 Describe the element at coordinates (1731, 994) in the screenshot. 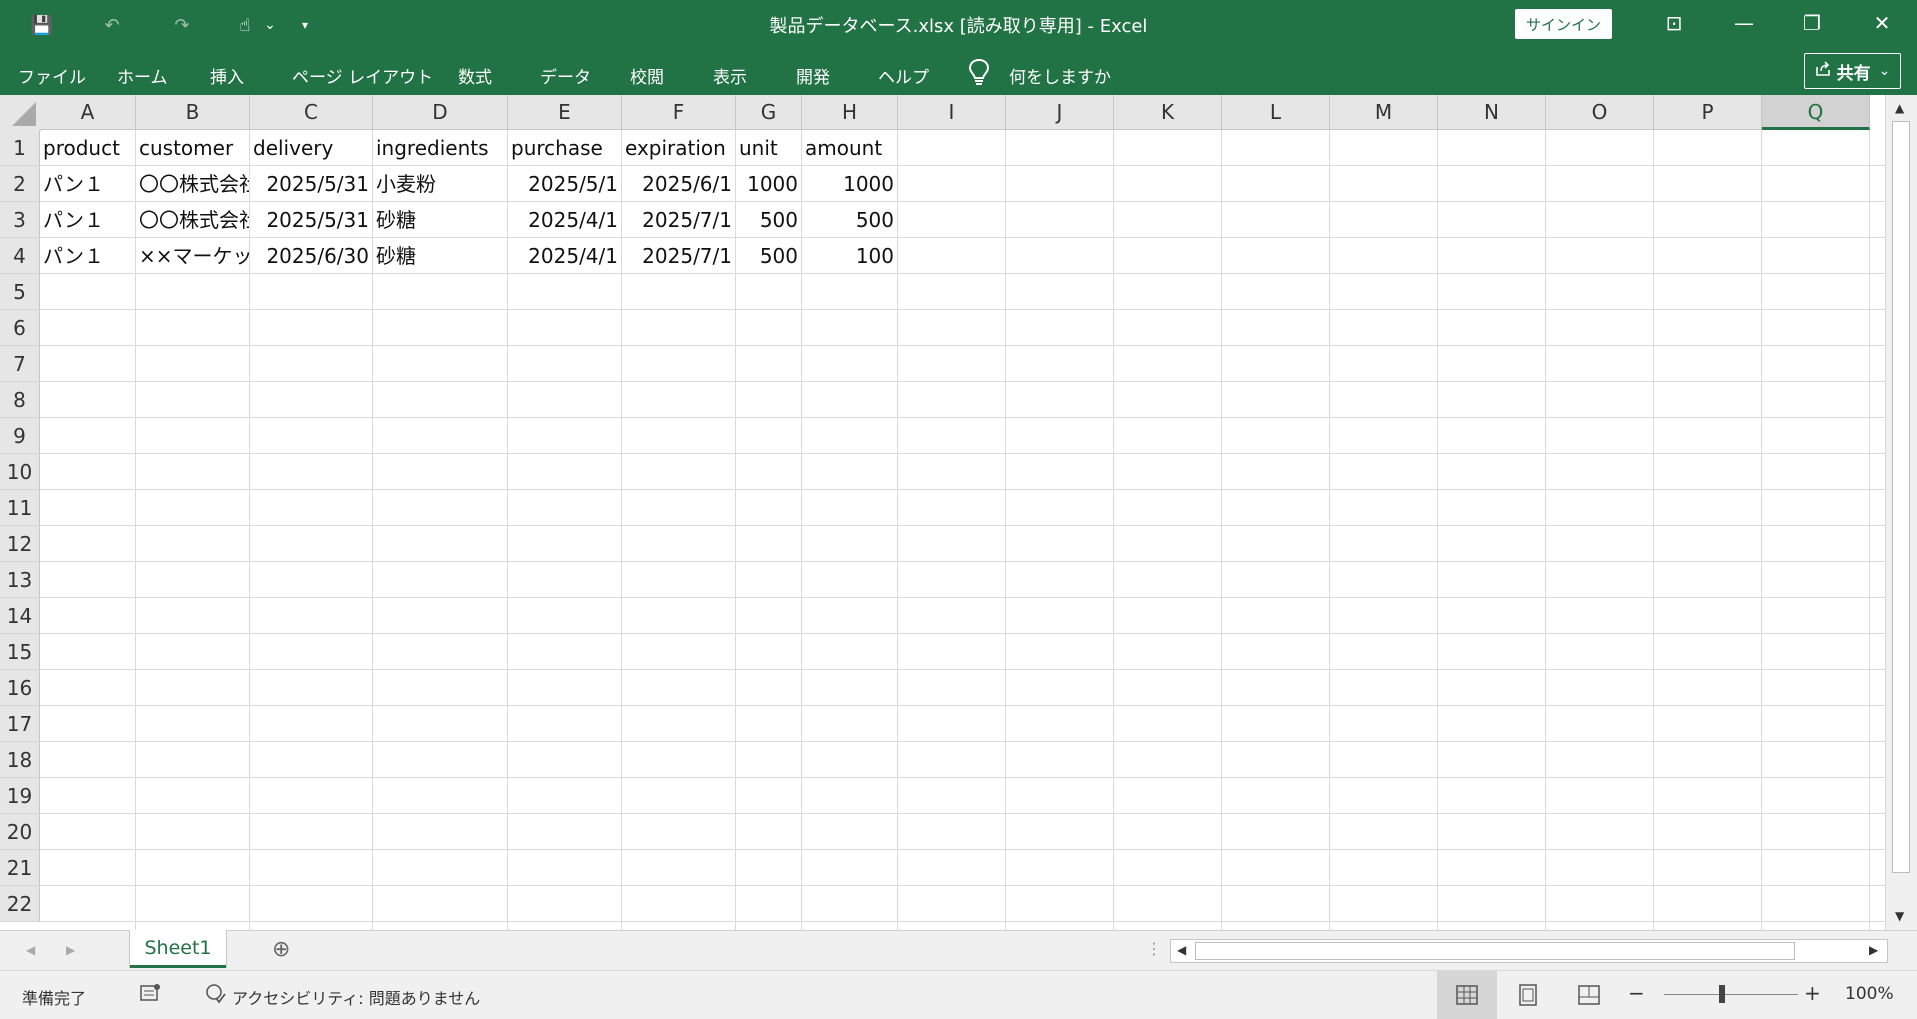

I see `zoom-slider` at that location.